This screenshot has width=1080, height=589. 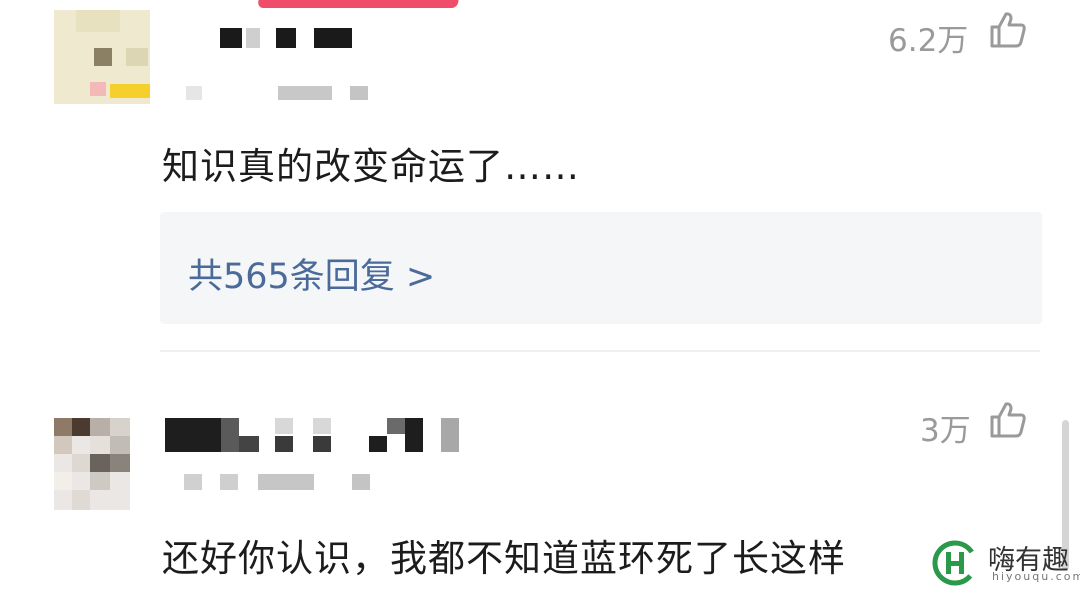 What do you see at coordinates (955, 563) in the screenshot?
I see `brand-logo-icon` at bounding box center [955, 563].